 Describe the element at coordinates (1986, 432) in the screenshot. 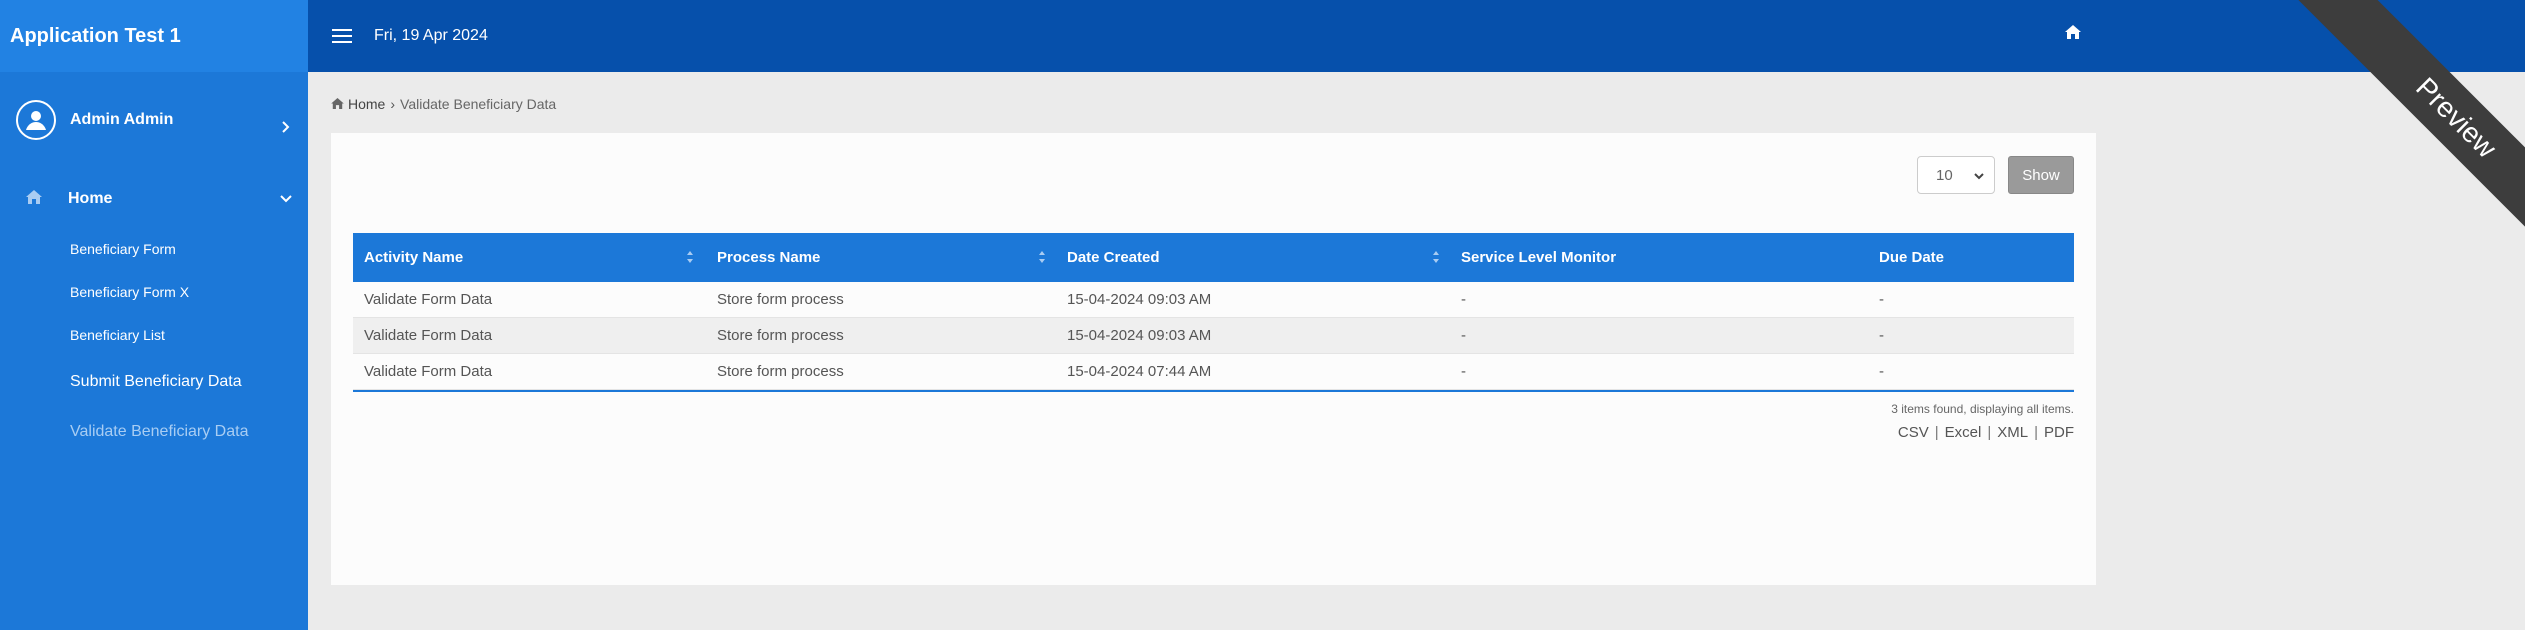

I see `export-links: CSV | Excel | XML | PDF` at that location.